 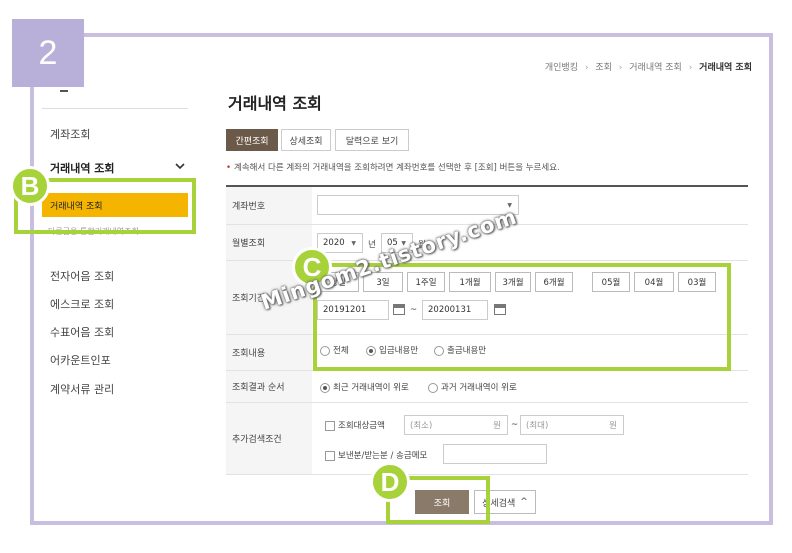 I want to click on max-amount-input: (최대) 원, so click(x=572, y=425).